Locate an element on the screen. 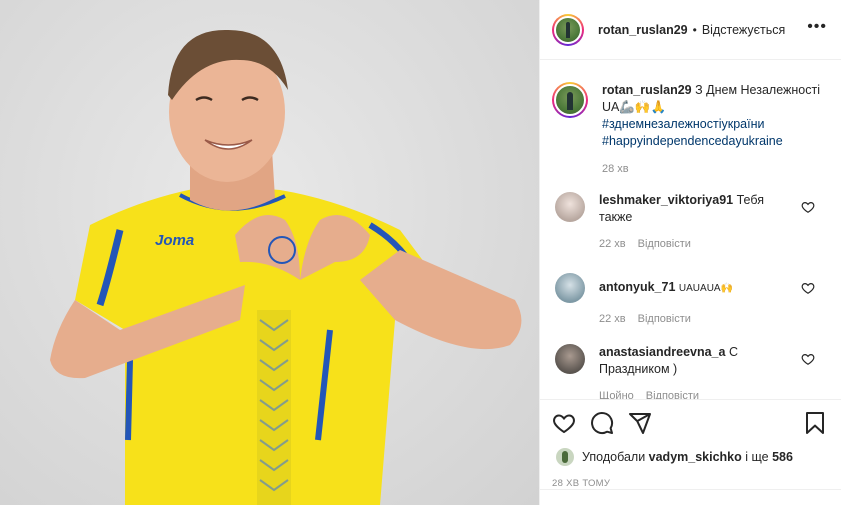 The image size is (841, 505). likes-summary: Уподобали vadym_skichko і ще 586 is located at coordinates (690, 457).